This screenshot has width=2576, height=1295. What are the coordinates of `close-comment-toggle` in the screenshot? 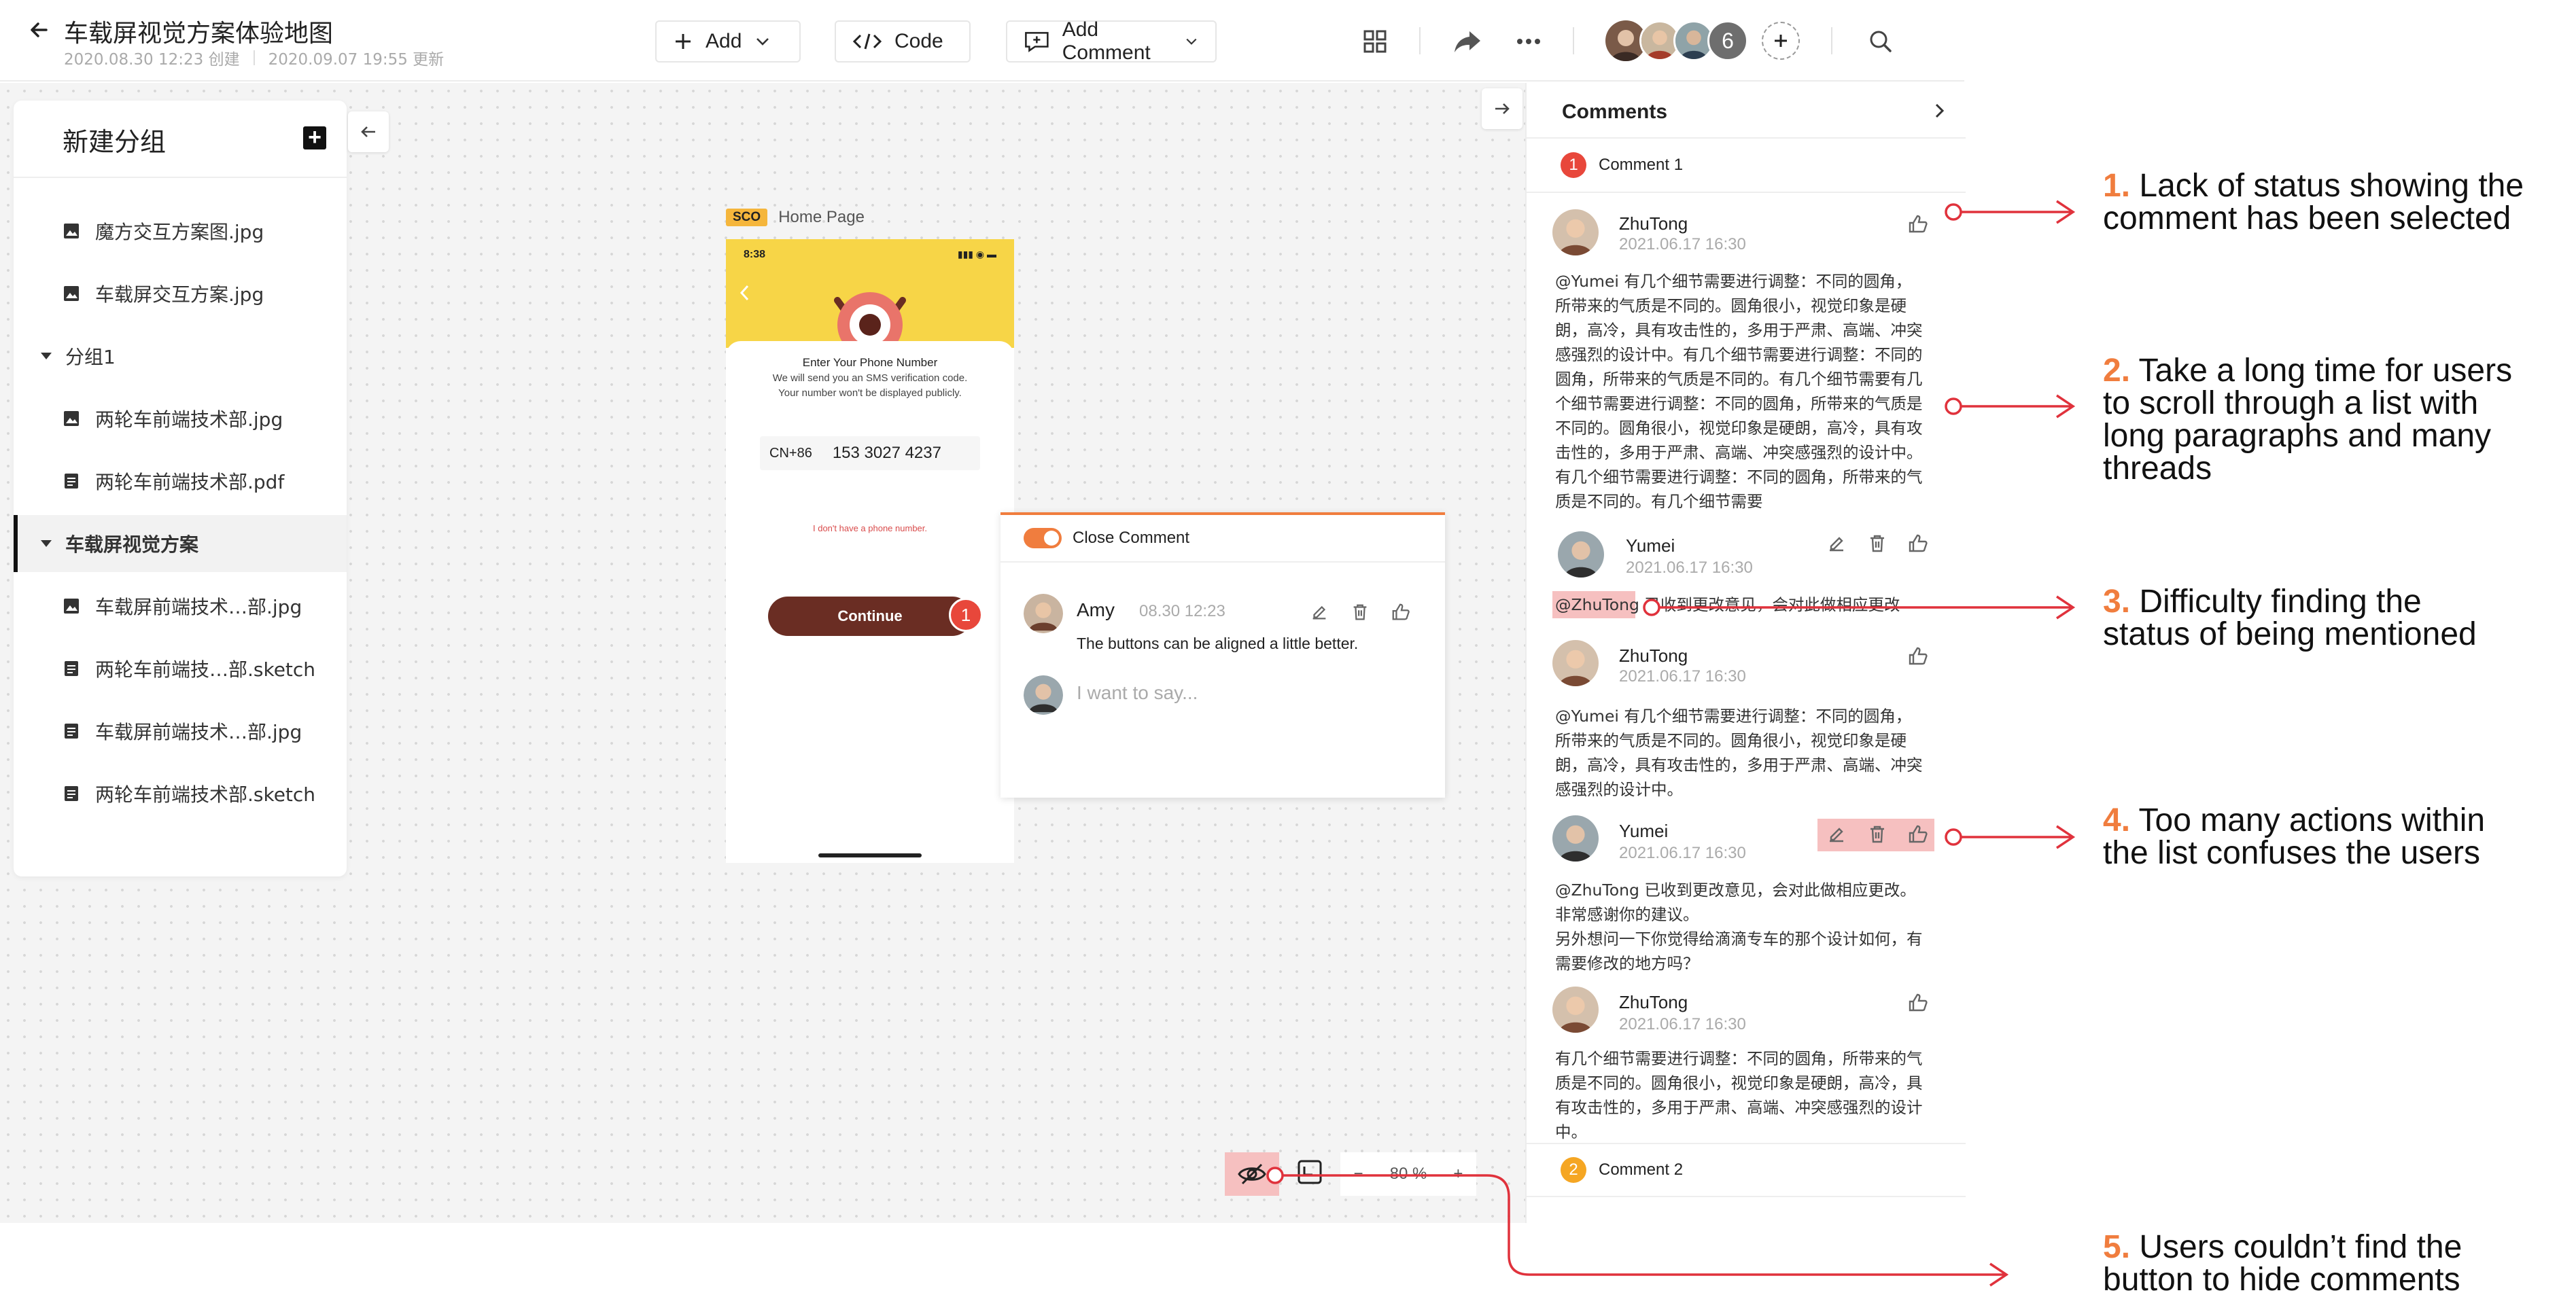 It's located at (1043, 538).